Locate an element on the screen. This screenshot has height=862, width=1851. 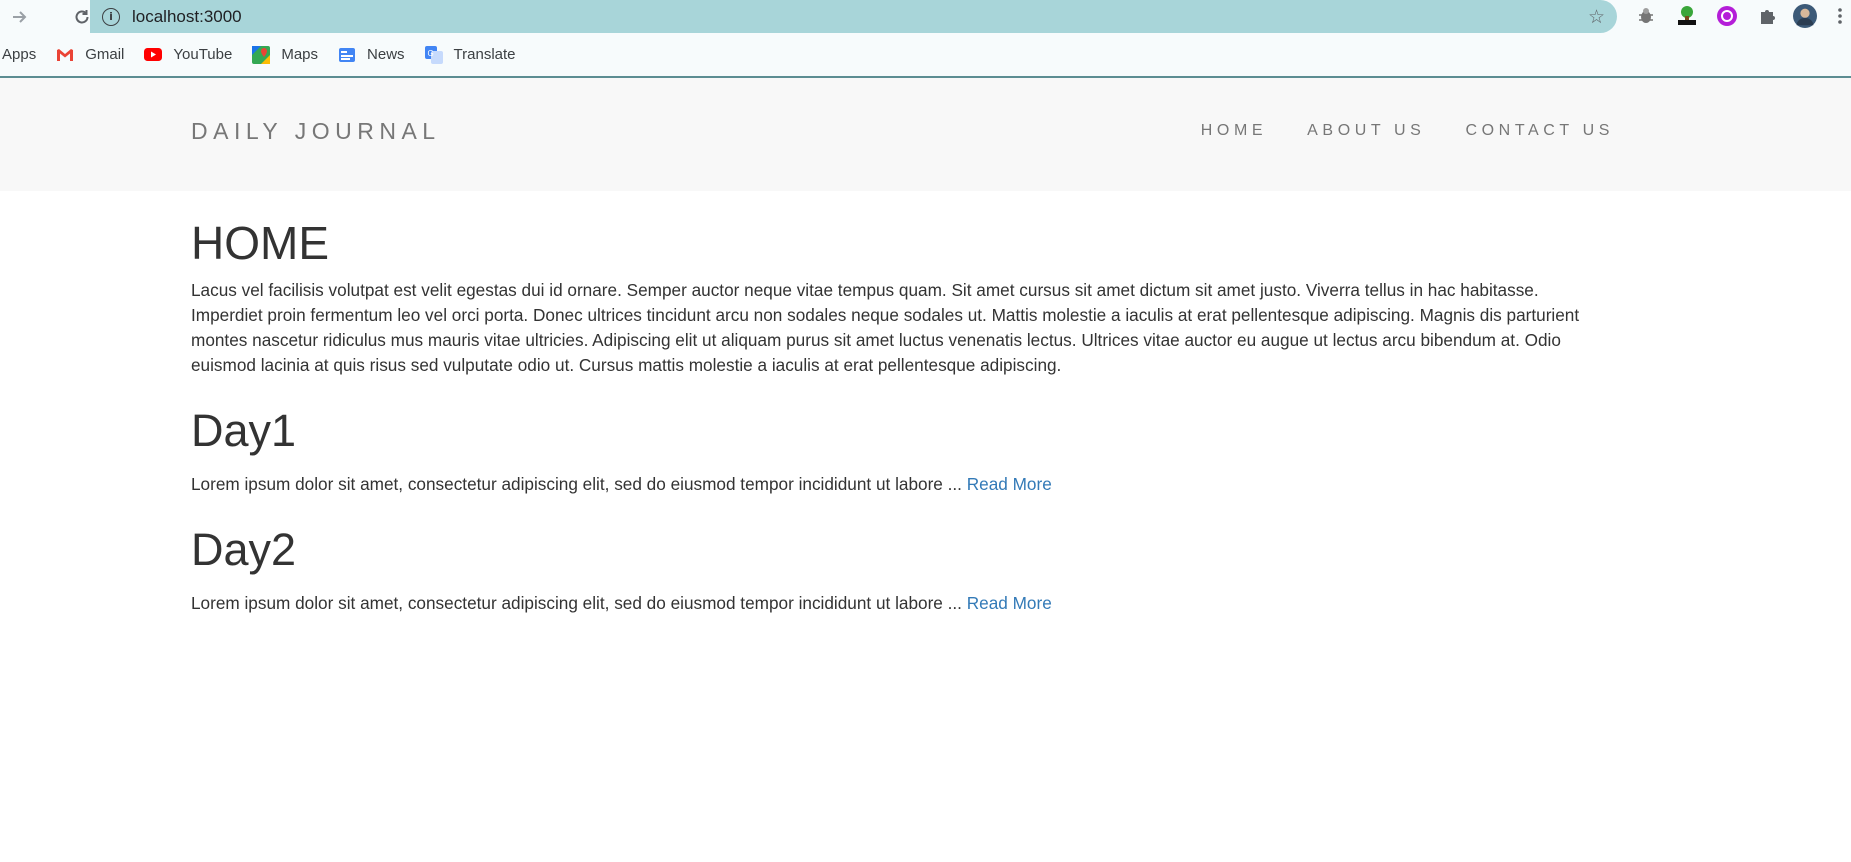
post-title: Day2 is located at coordinates (244, 549).